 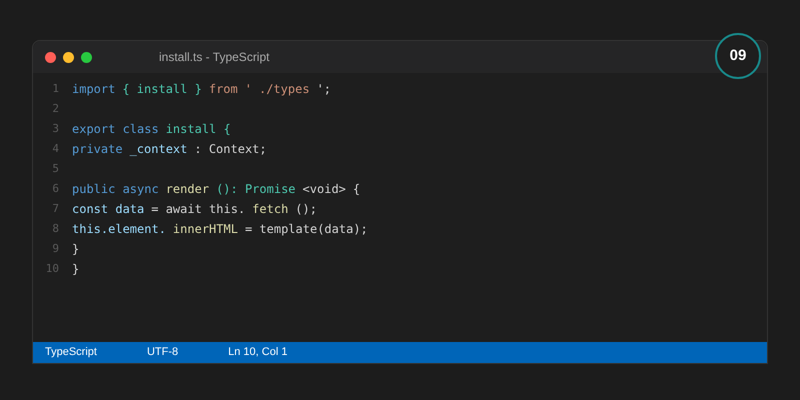 I want to click on code-token: : Context;, so click(x=230, y=149).